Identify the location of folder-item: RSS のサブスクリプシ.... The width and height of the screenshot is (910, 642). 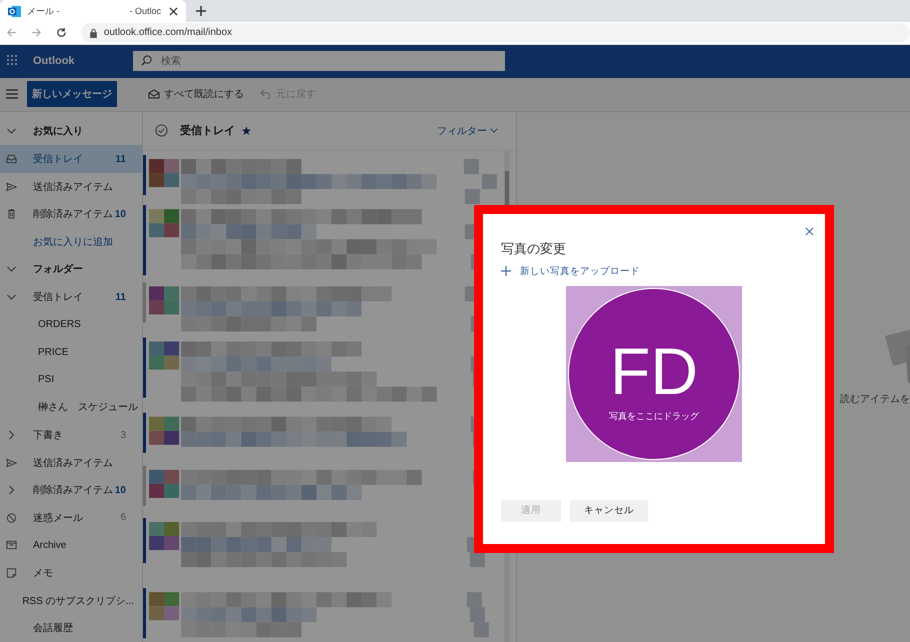
(71, 600).